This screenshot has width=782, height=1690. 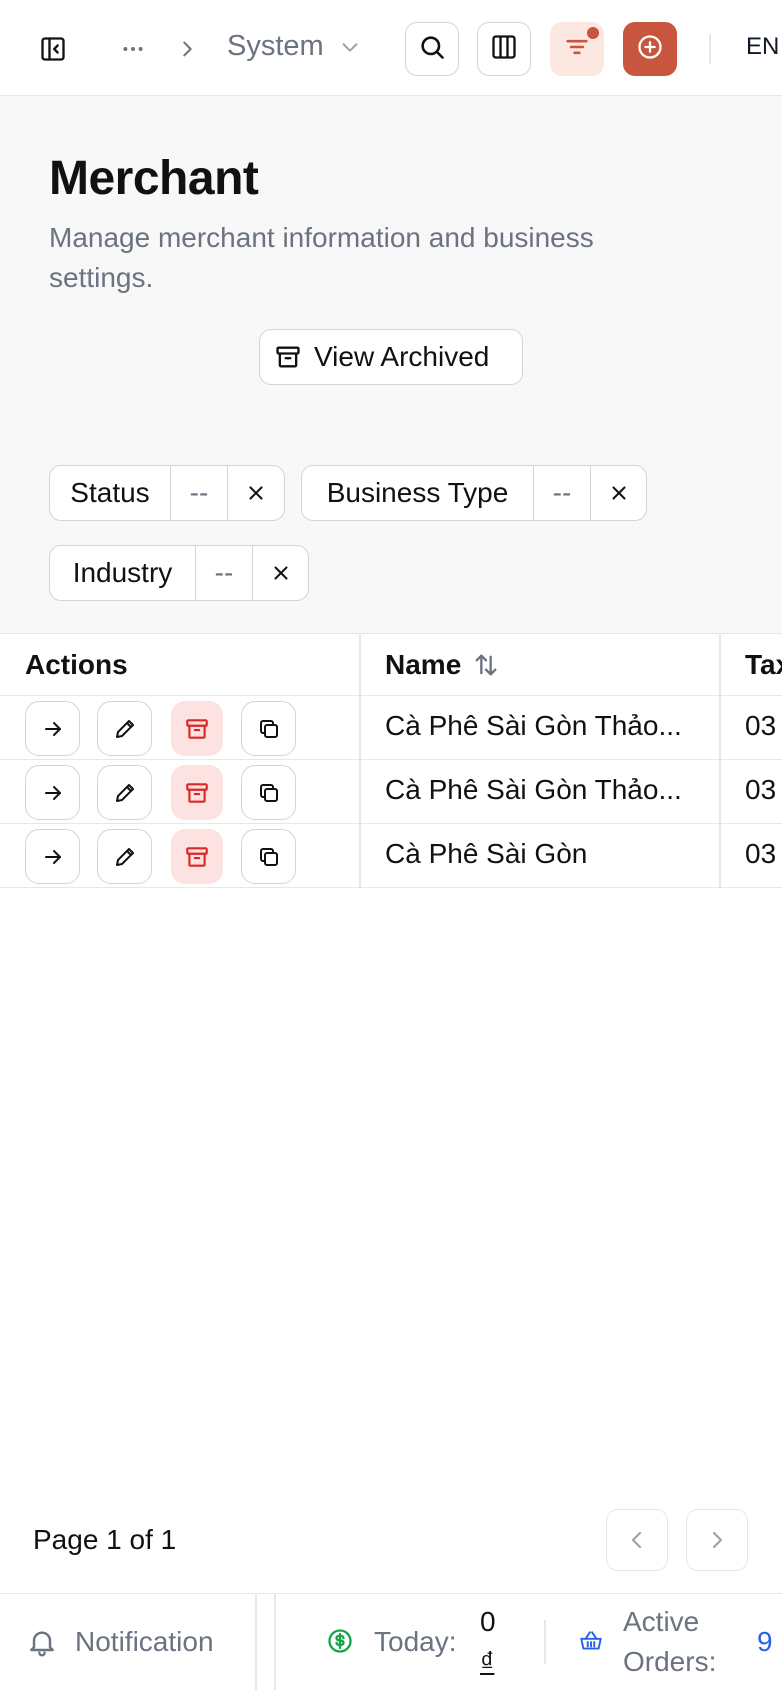 What do you see at coordinates (591, 1643) in the screenshot?
I see `basket-icon` at bounding box center [591, 1643].